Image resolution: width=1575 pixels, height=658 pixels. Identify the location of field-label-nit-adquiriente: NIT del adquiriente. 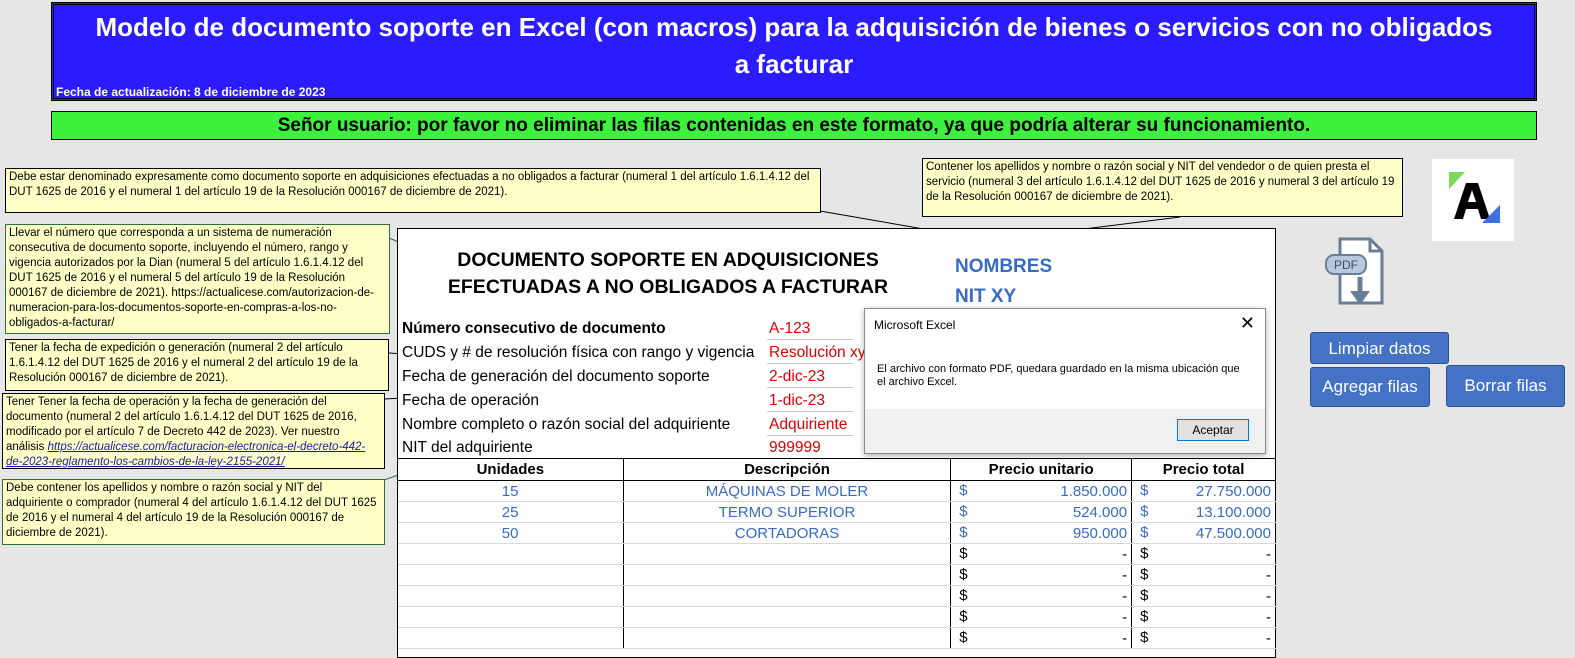
(467, 447).